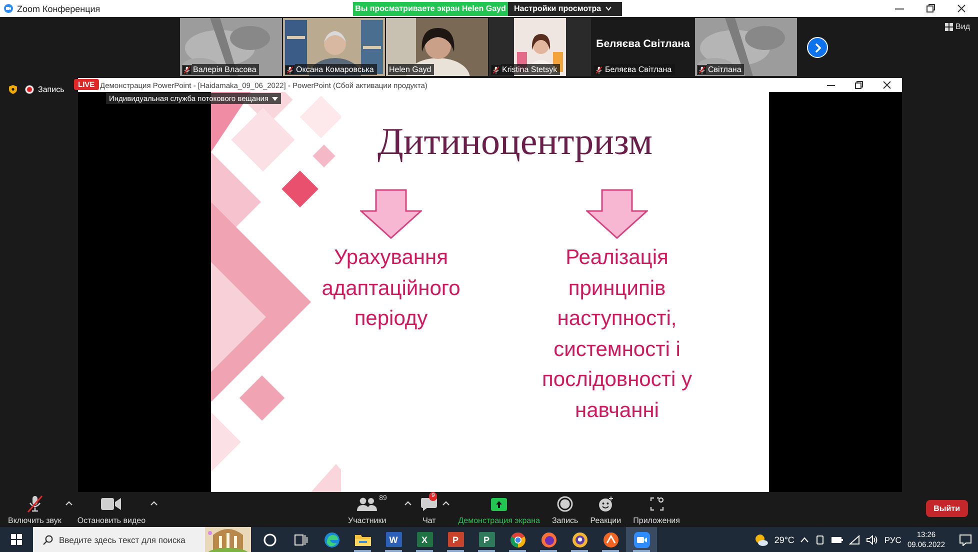 Image resolution: width=978 pixels, height=552 pixels. What do you see at coordinates (947, 508) in the screenshot?
I see `leave-button: Выйти` at bounding box center [947, 508].